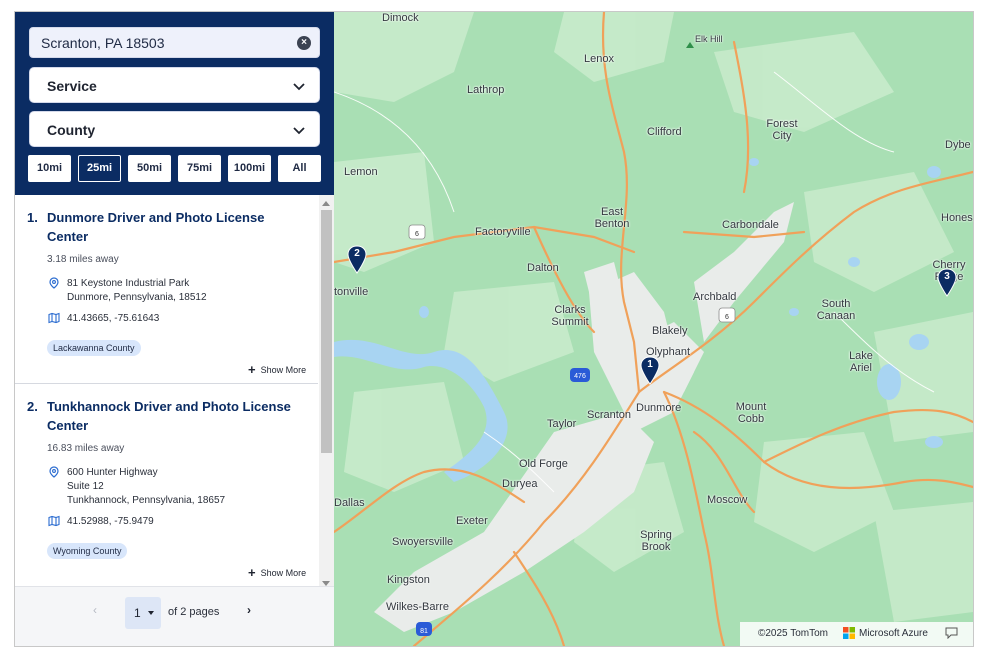 The image size is (997, 658). What do you see at coordinates (400, 18) in the screenshot?
I see `place-label: Dimock` at bounding box center [400, 18].